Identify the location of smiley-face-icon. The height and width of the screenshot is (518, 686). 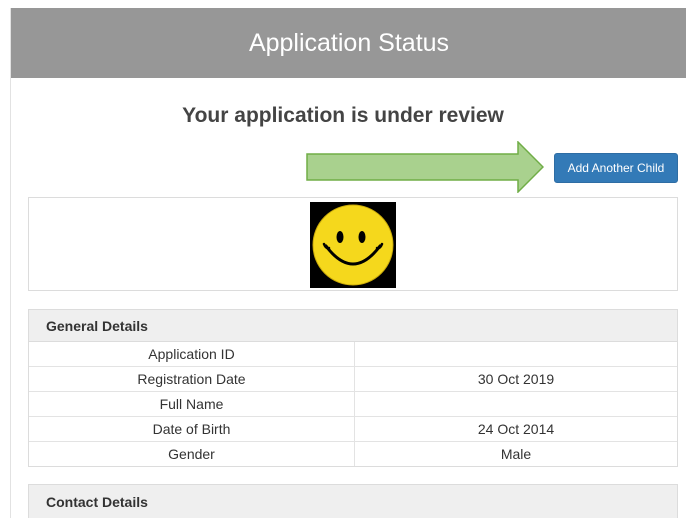
(353, 245).